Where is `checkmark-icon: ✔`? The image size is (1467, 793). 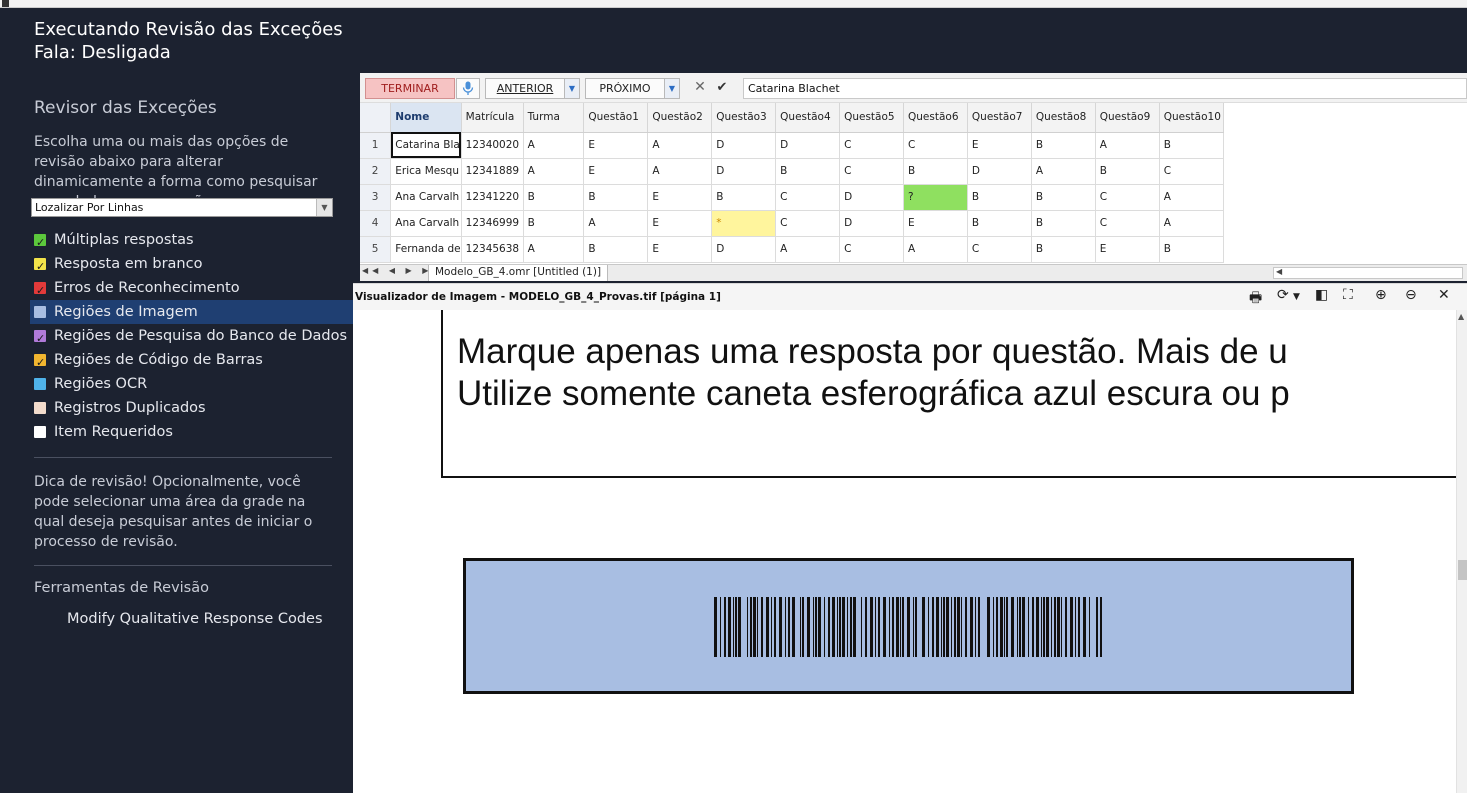 checkmark-icon: ✔ is located at coordinates (722, 88).